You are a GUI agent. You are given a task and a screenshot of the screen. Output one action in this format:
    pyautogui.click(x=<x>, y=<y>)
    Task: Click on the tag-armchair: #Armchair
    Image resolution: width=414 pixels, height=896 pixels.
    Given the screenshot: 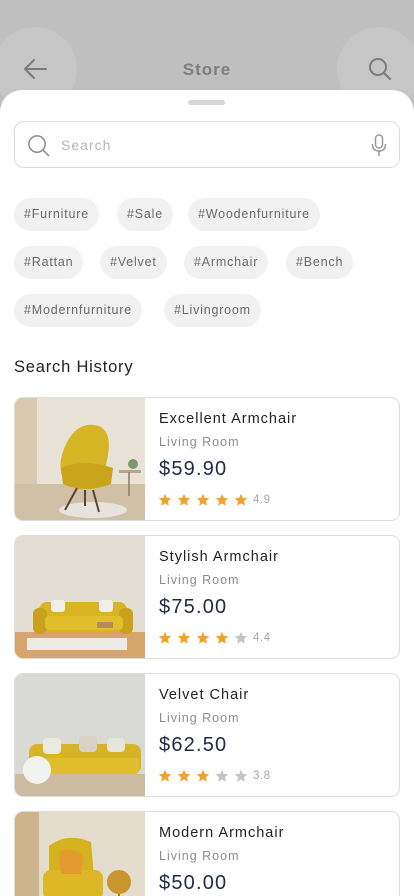 What is the action you would take?
    pyautogui.click(x=226, y=262)
    